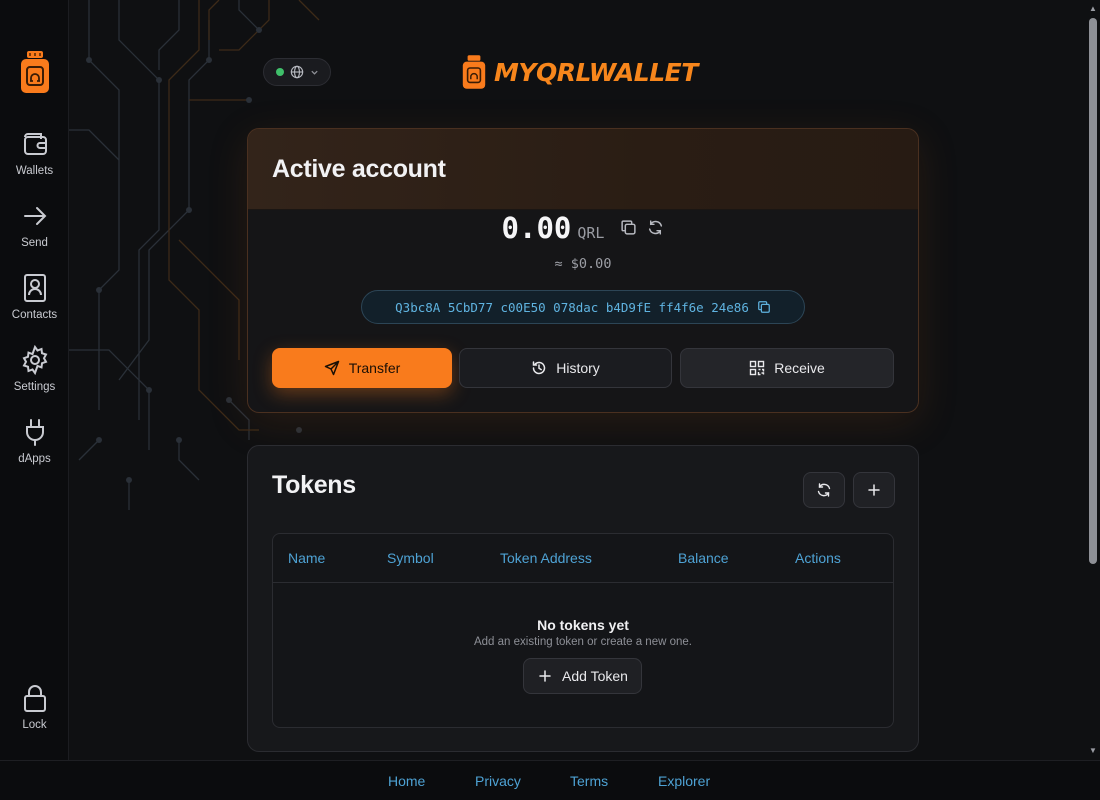 The image size is (1100, 800). What do you see at coordinates (589, 781) in the screenshot?
I see `footer-link-terms: Terms` at bounding box center [589, 781].